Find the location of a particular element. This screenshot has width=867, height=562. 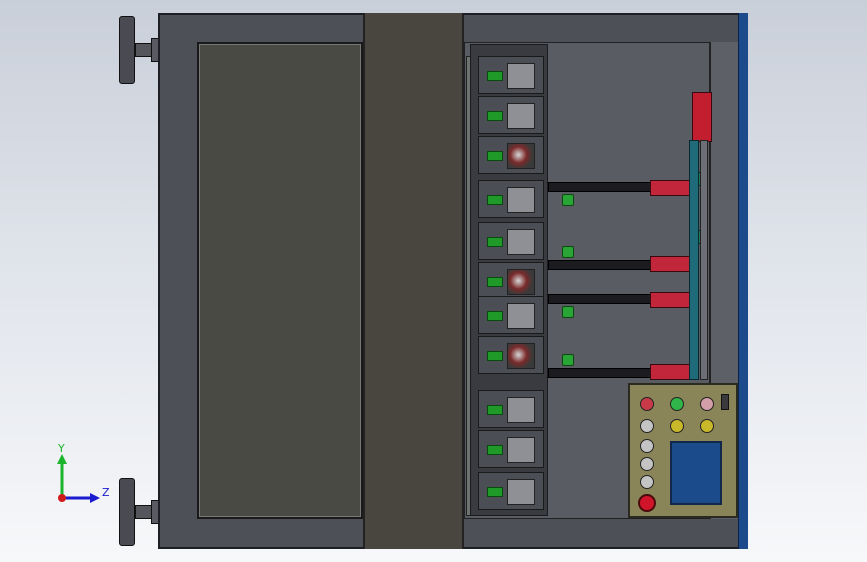

manifold-rail is located at coordinates (704, 260).